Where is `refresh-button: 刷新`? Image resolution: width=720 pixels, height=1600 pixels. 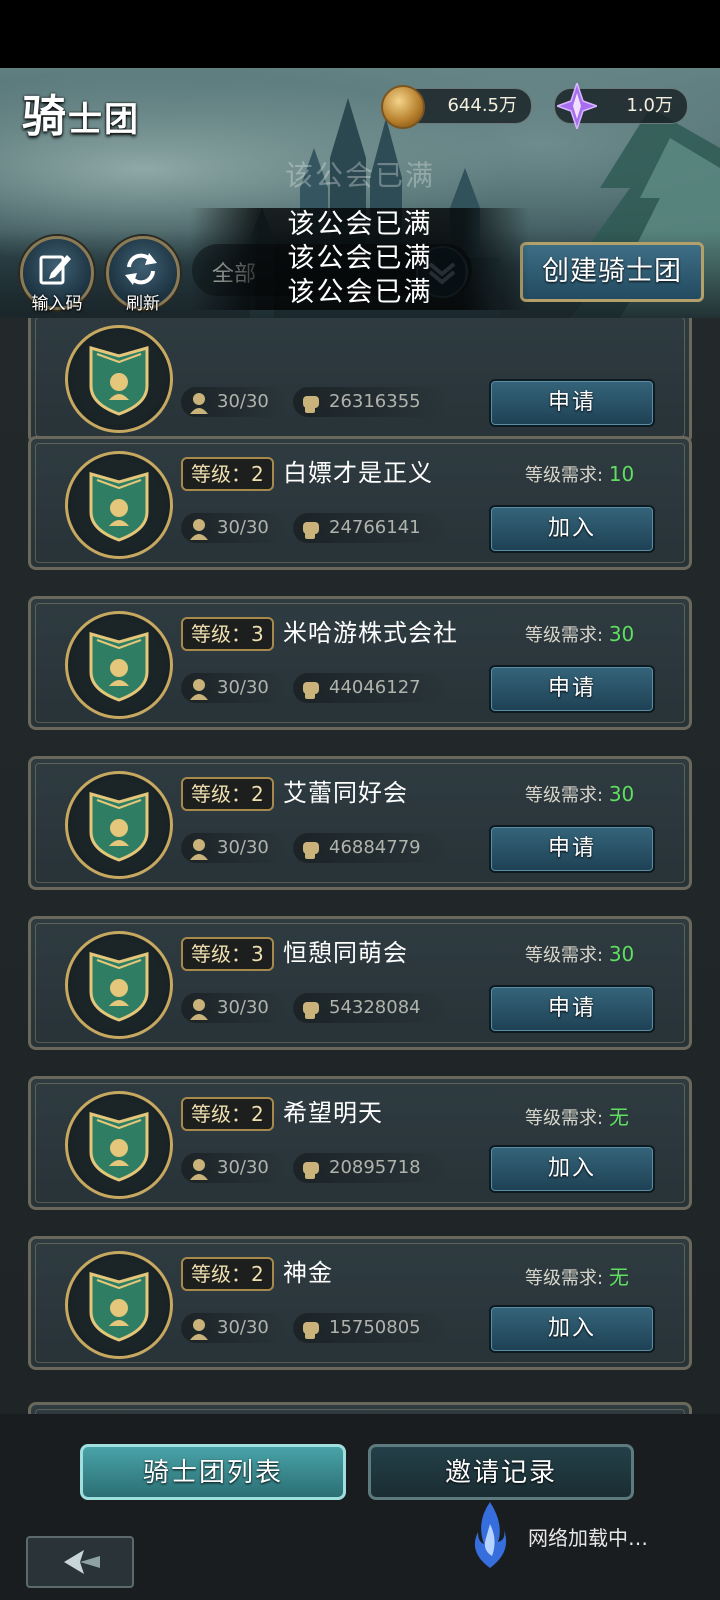 refresh-button: 刷新 is located at coordinates (143, 275).